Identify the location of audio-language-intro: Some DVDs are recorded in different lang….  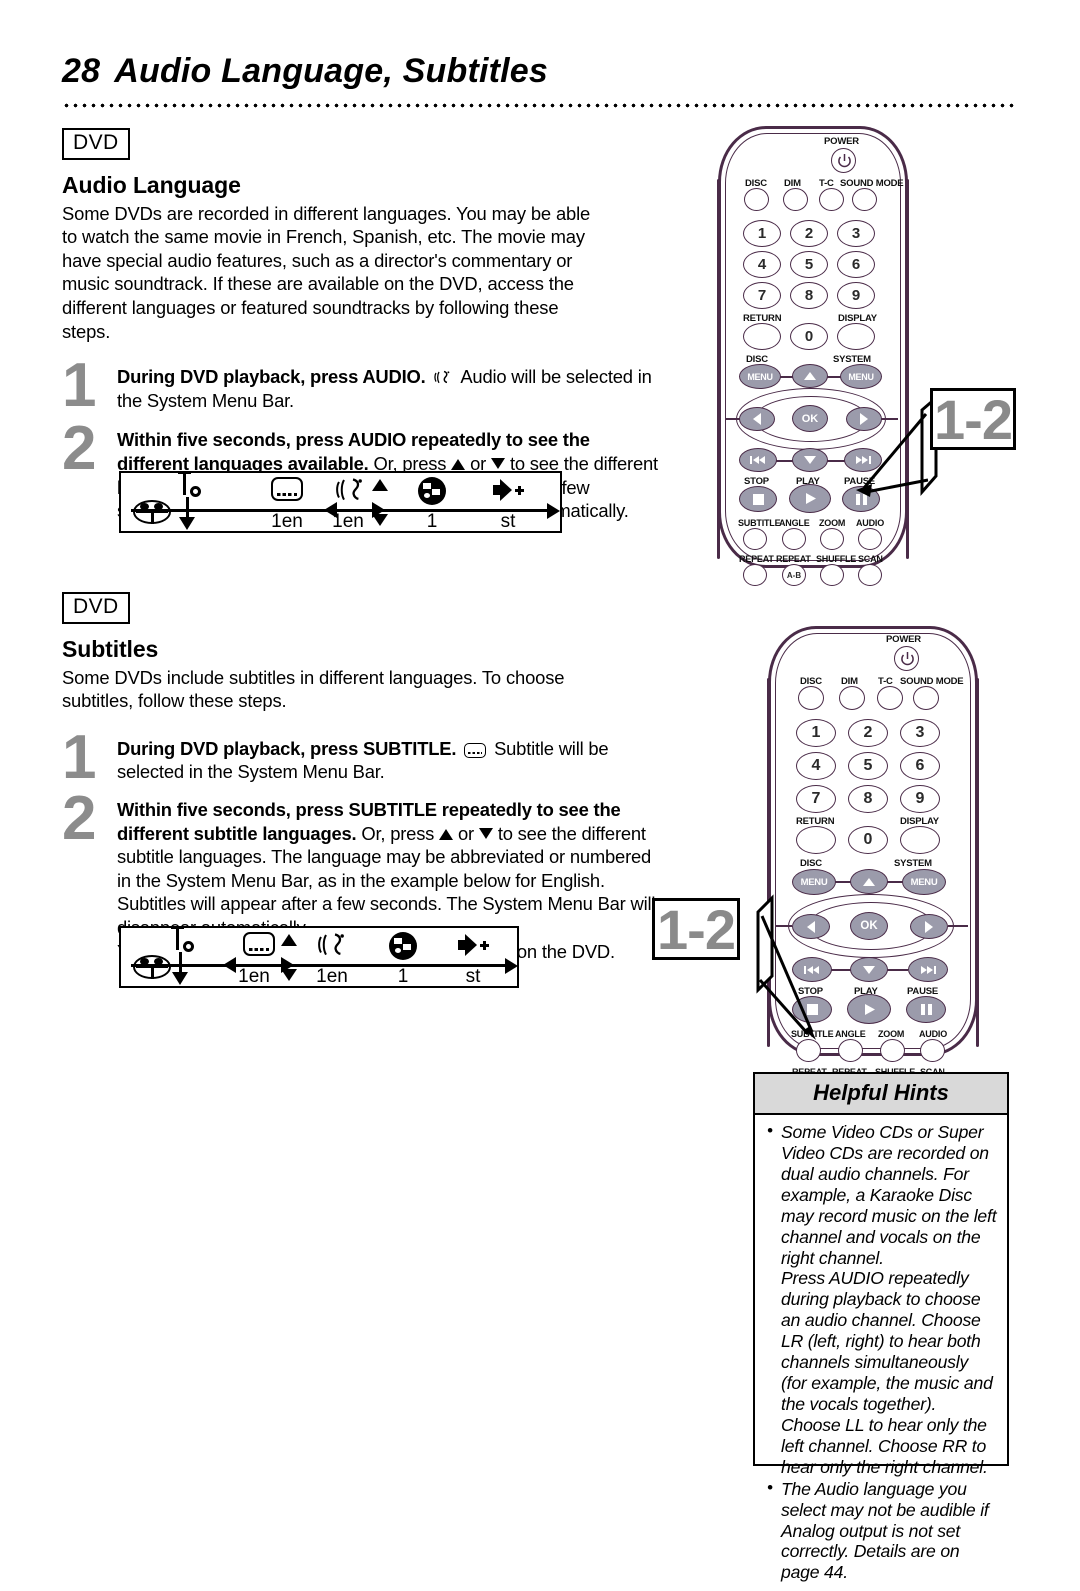
(326, 272).